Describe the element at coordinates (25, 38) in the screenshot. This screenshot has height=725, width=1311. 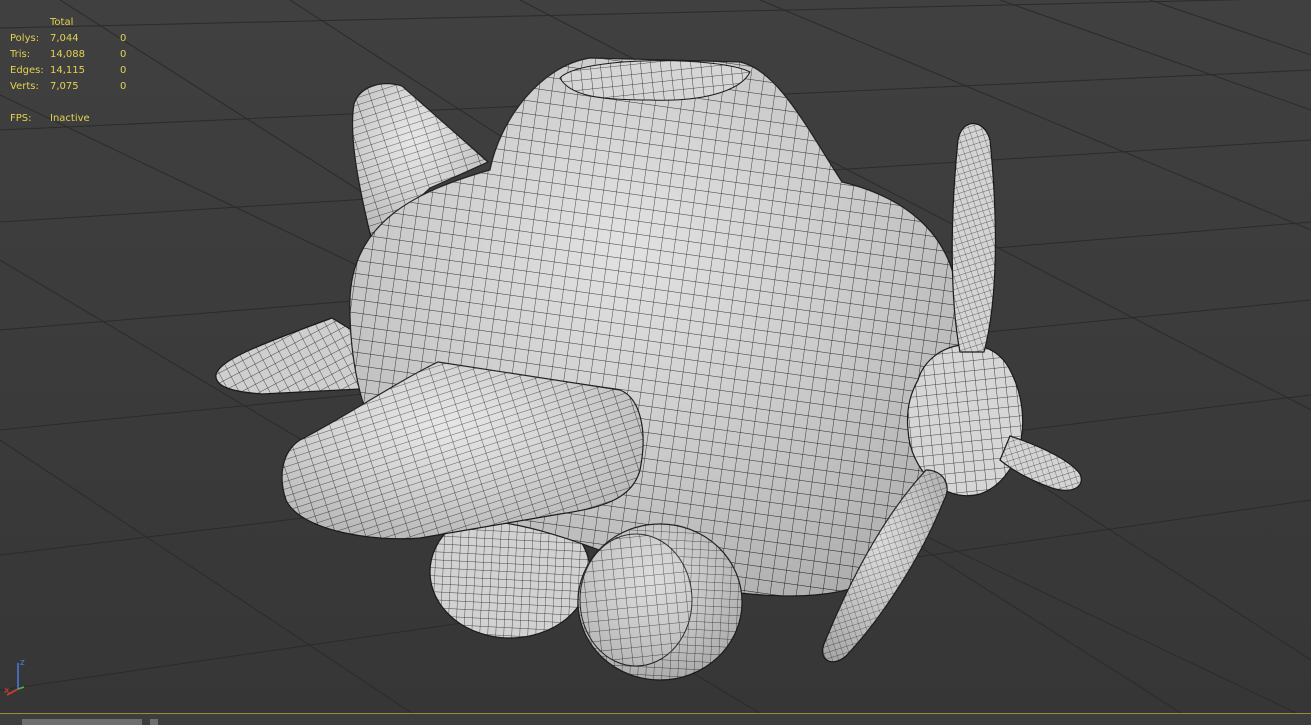
I see `stats-label: Polys:` at that location.